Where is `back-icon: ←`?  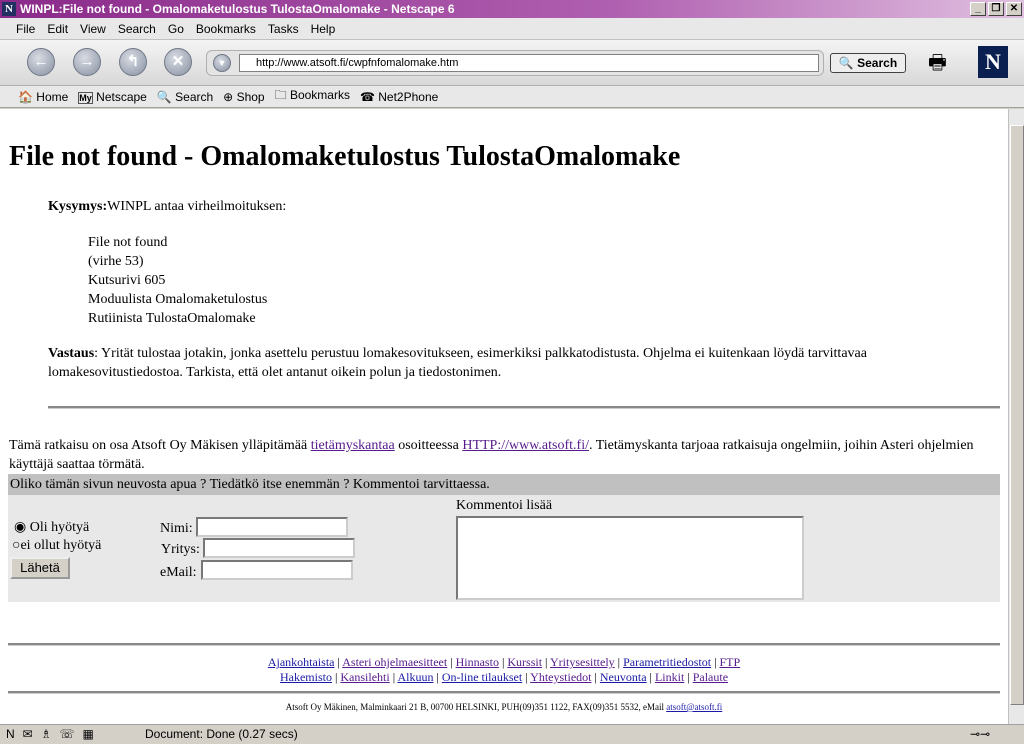
back-icon: ← is located at coordinates (41, 62).